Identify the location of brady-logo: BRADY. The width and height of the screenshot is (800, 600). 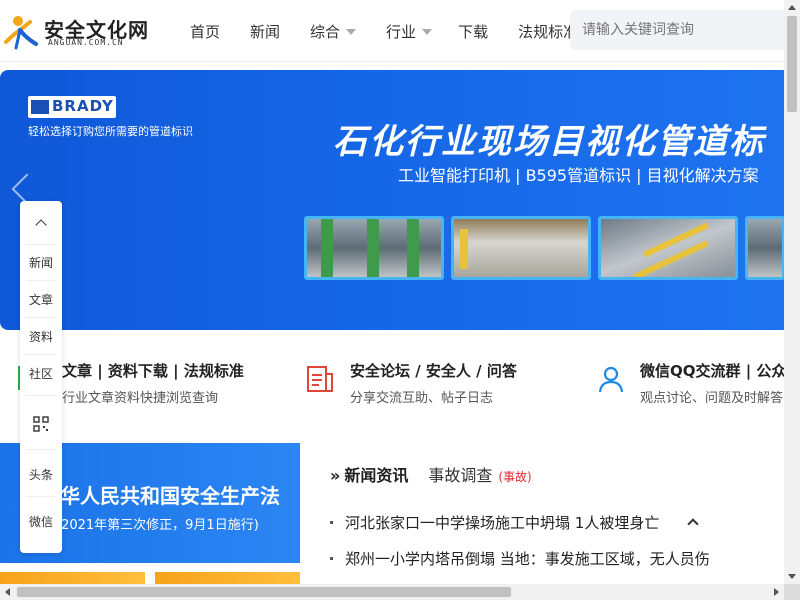
(72, 107).